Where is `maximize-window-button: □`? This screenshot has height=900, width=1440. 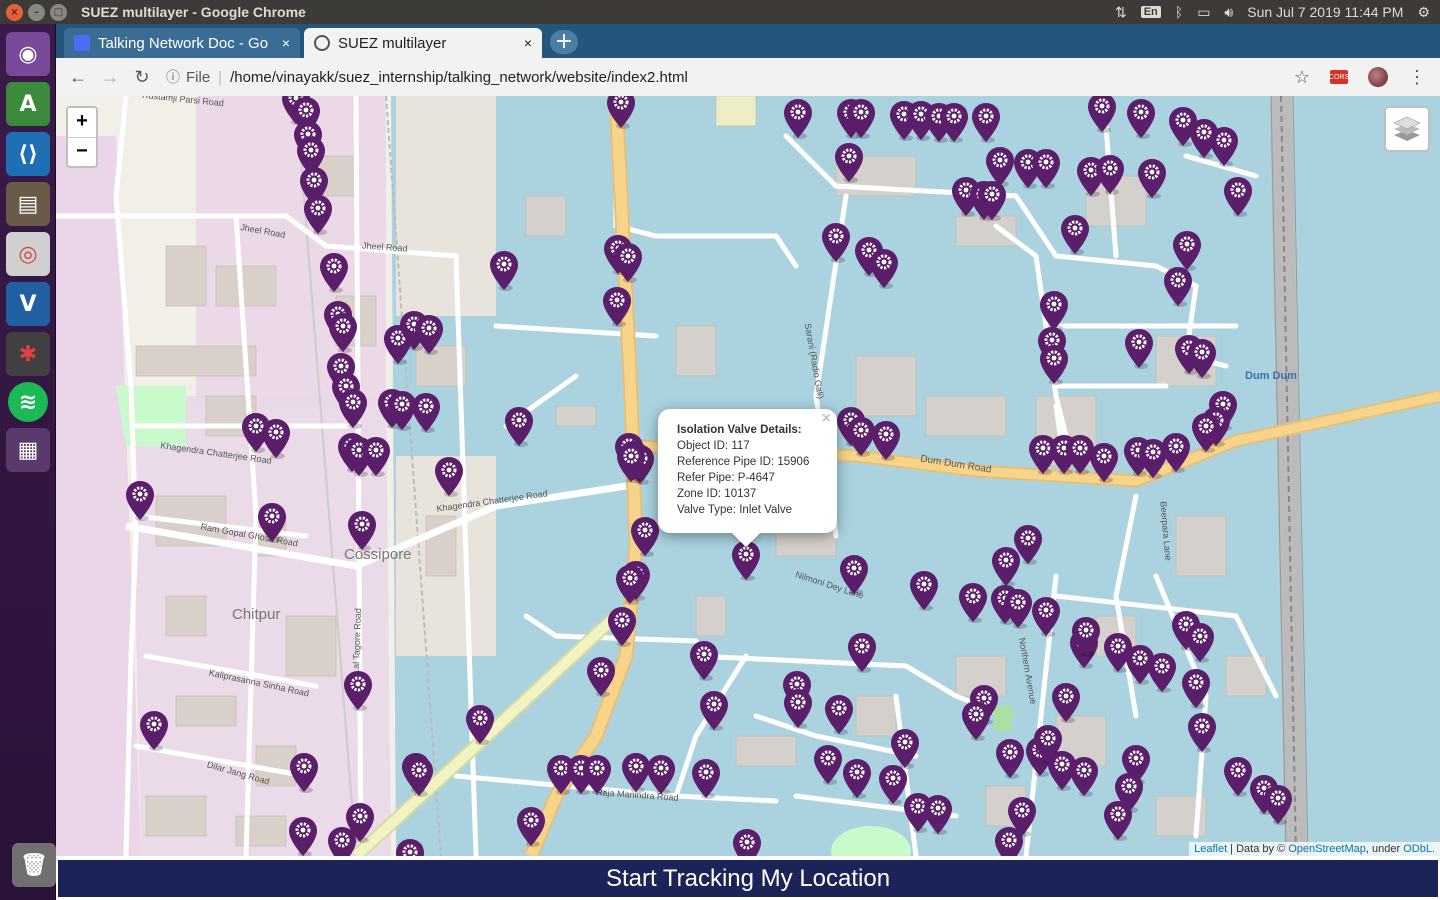
maximize-window-button: □ is located at coordinates (58, 12).